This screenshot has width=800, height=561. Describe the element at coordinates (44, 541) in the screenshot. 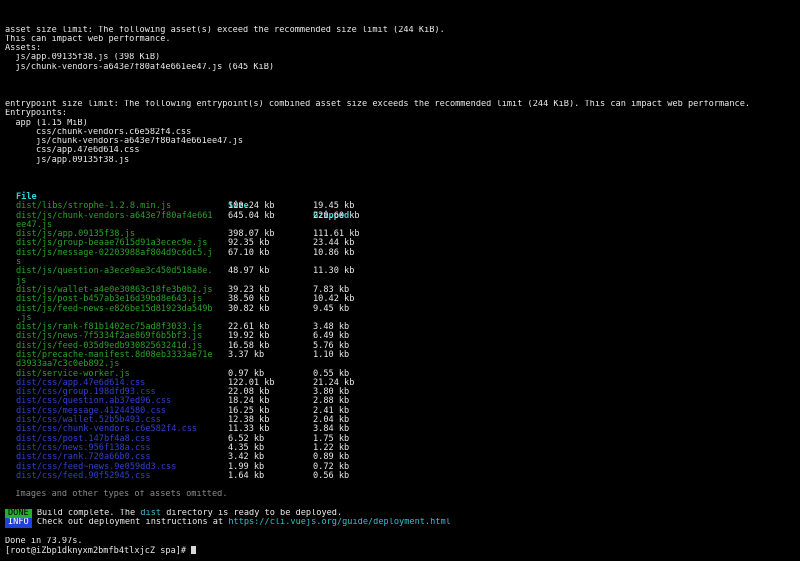

I see `done-time: Done in 73.97s.` at that location.